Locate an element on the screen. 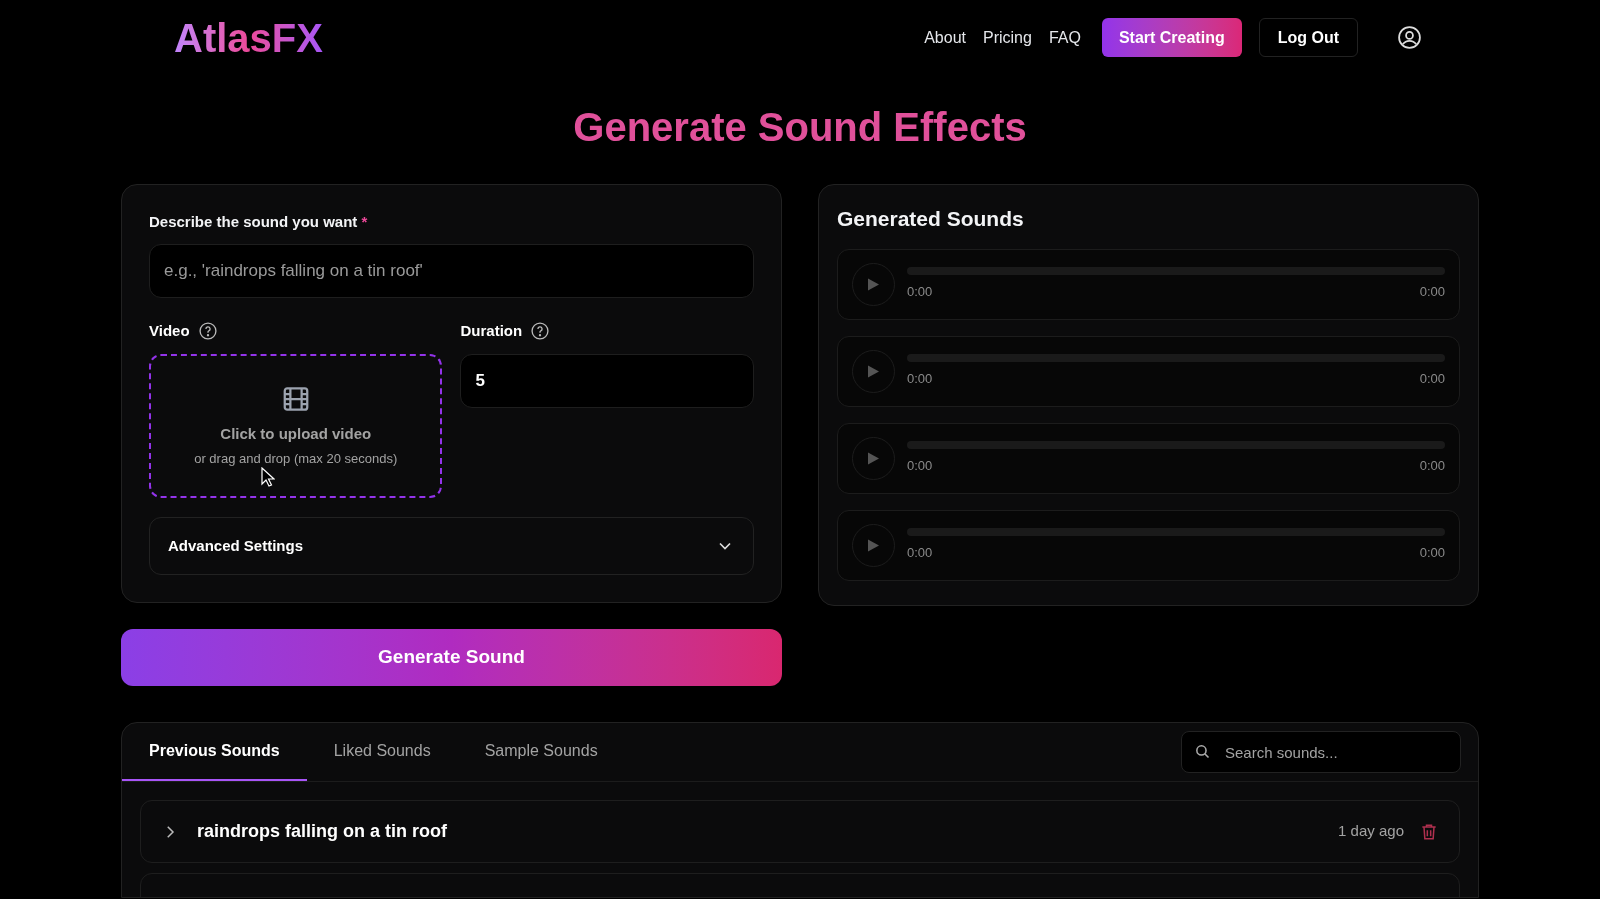 The image size is (1600, 899). tab: Liked Sounds is located at coordinates (382, 752).